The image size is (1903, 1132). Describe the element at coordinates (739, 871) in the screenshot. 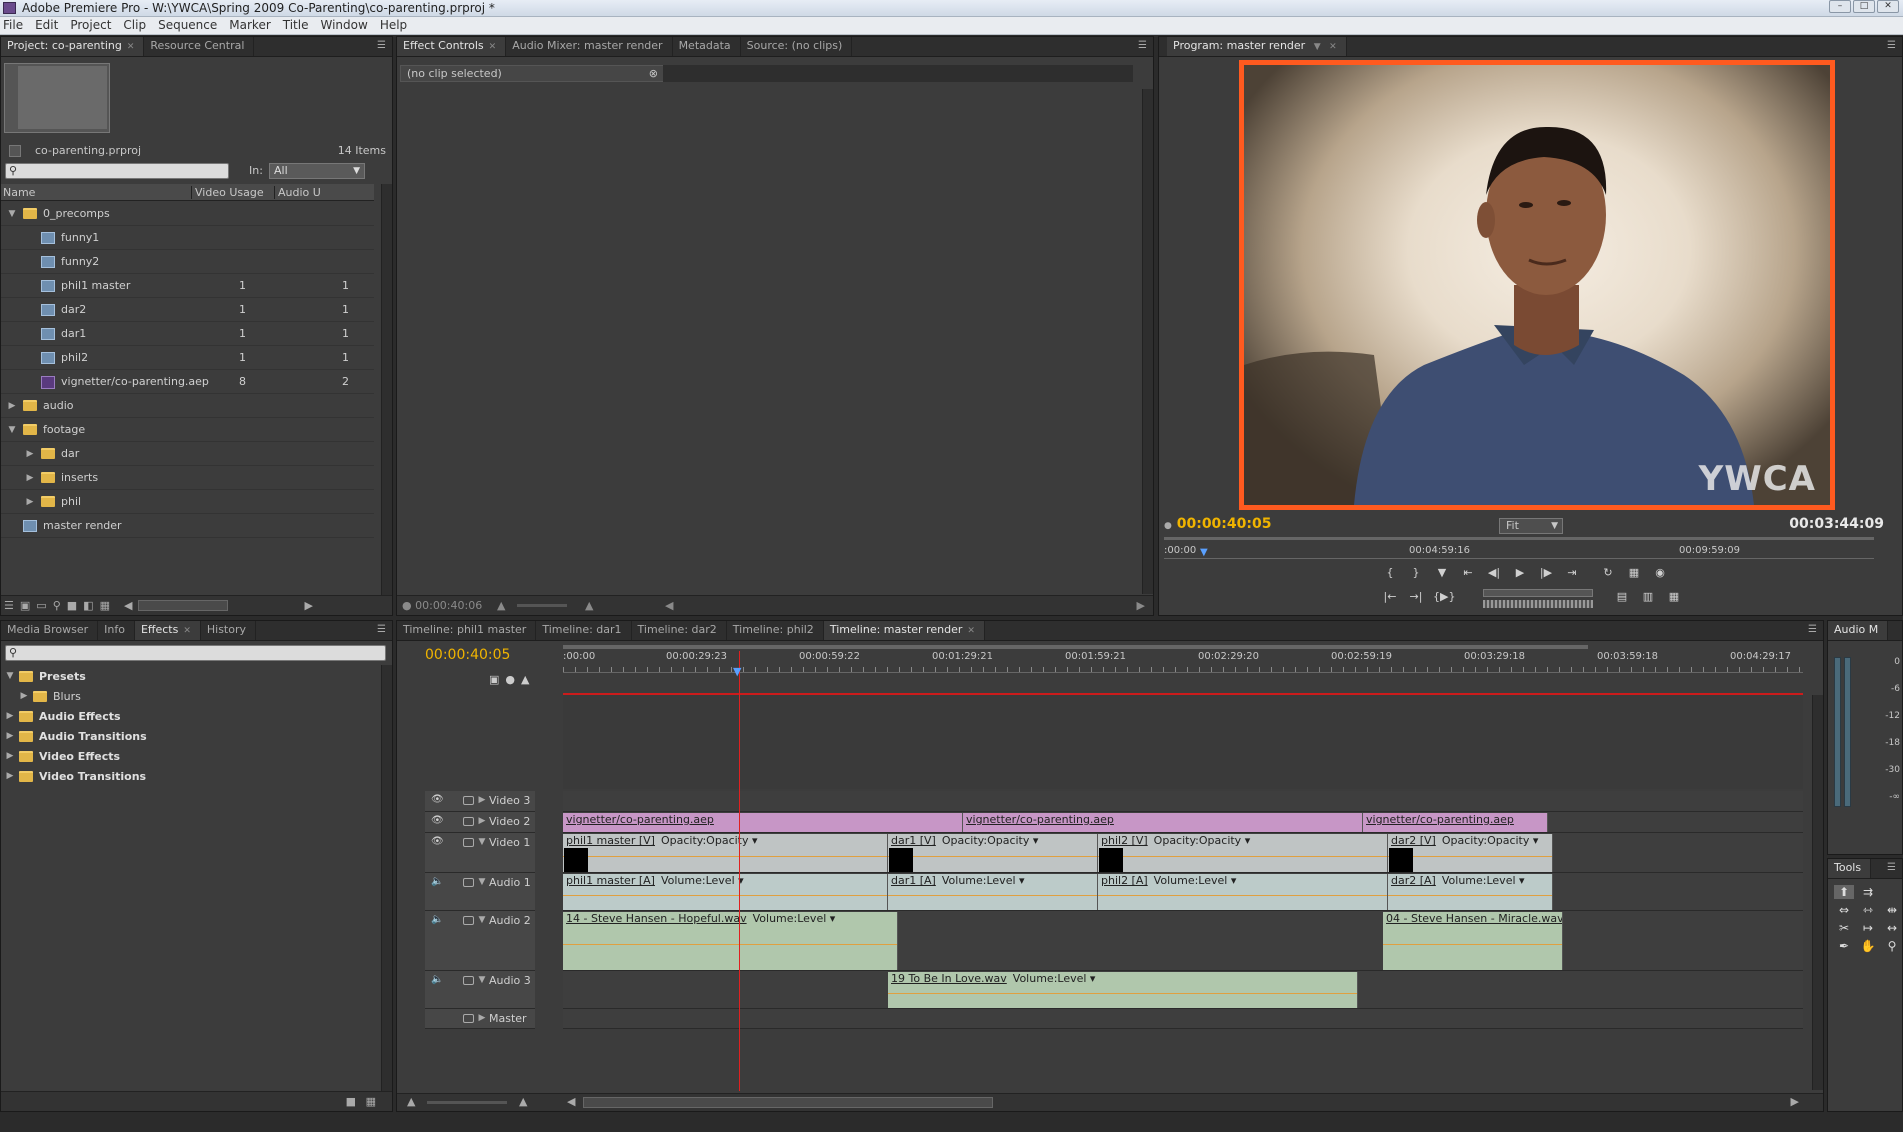

I see `playhead-line` at that location.